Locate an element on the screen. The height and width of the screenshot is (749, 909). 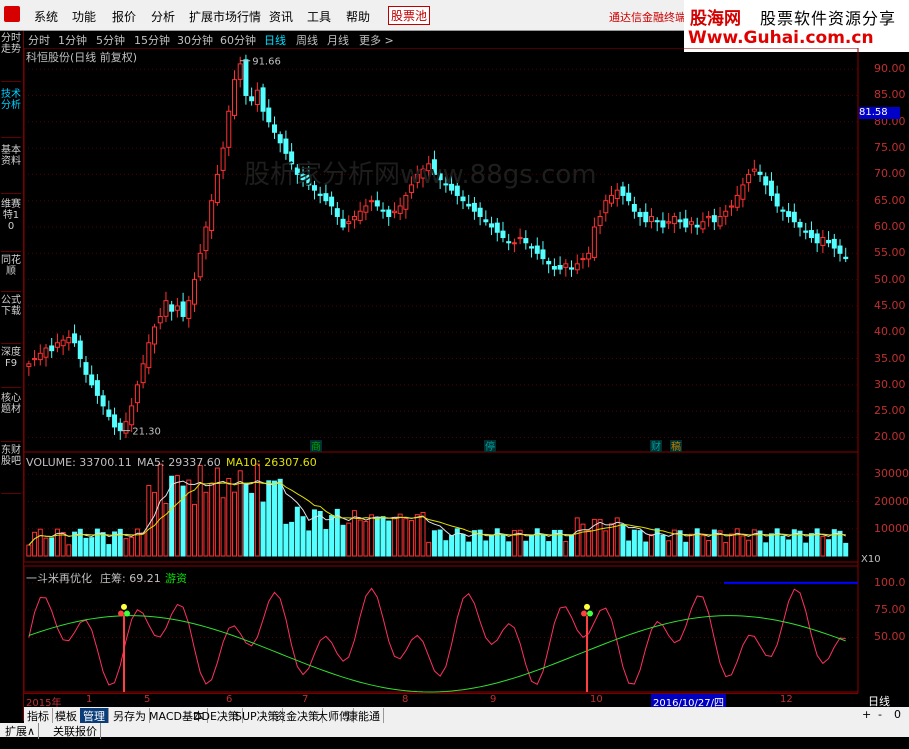
period-30min: 30分钟 is located at coordinates (195, 40).